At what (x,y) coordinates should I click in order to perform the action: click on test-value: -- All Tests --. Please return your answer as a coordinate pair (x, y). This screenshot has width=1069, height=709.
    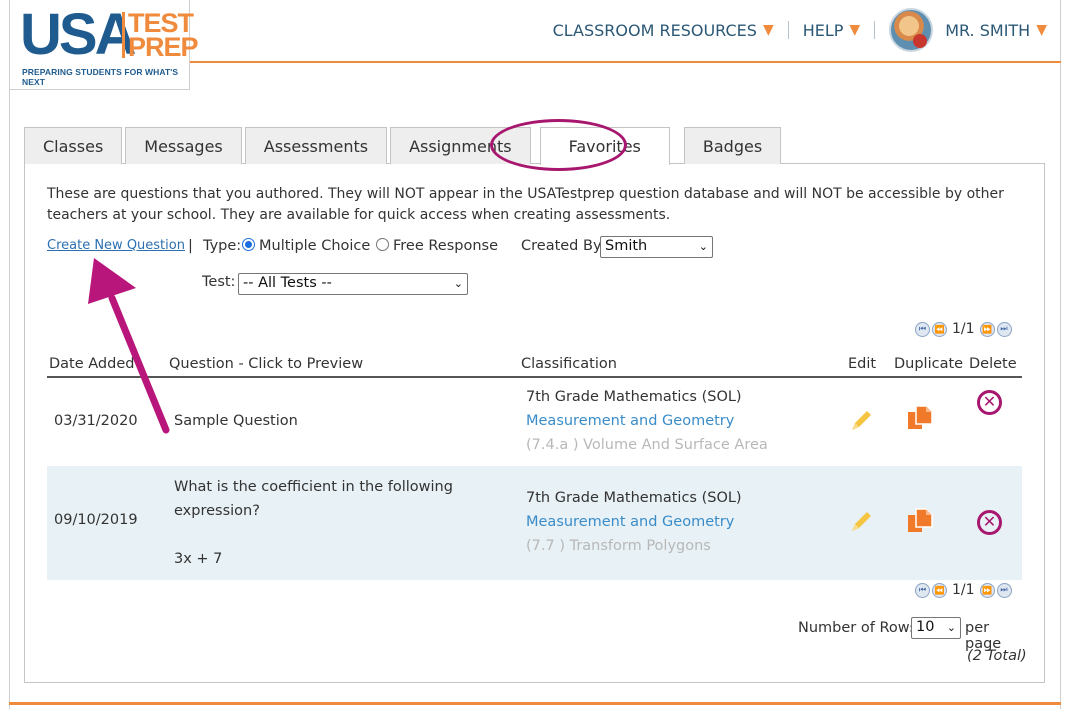
    Looking at the image, I should click on (287, 283).